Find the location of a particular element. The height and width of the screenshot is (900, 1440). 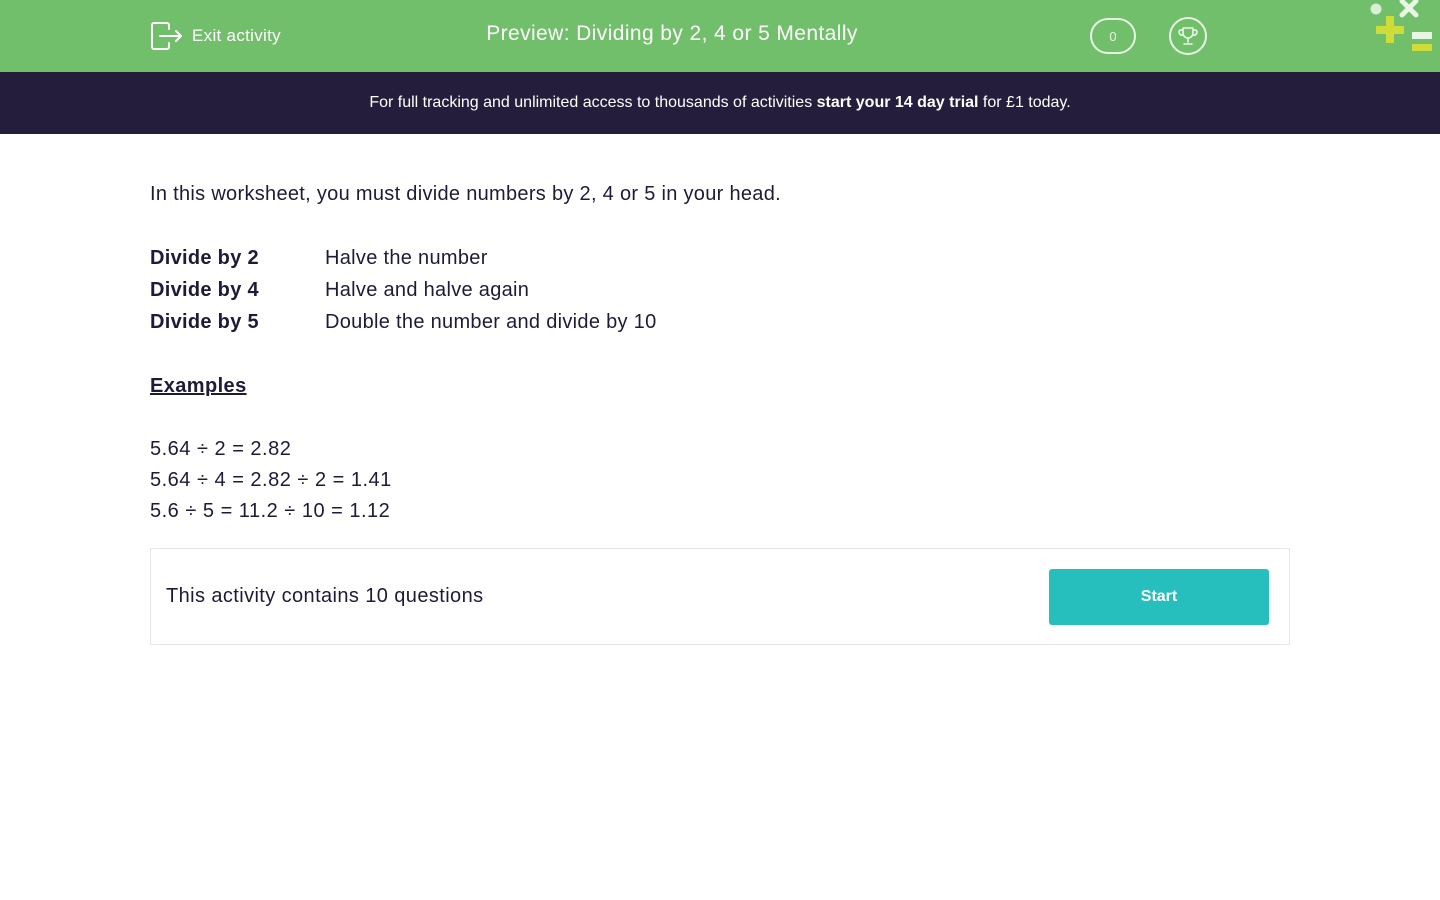

math-symbols-logo is located at coordinates (1401, 25).